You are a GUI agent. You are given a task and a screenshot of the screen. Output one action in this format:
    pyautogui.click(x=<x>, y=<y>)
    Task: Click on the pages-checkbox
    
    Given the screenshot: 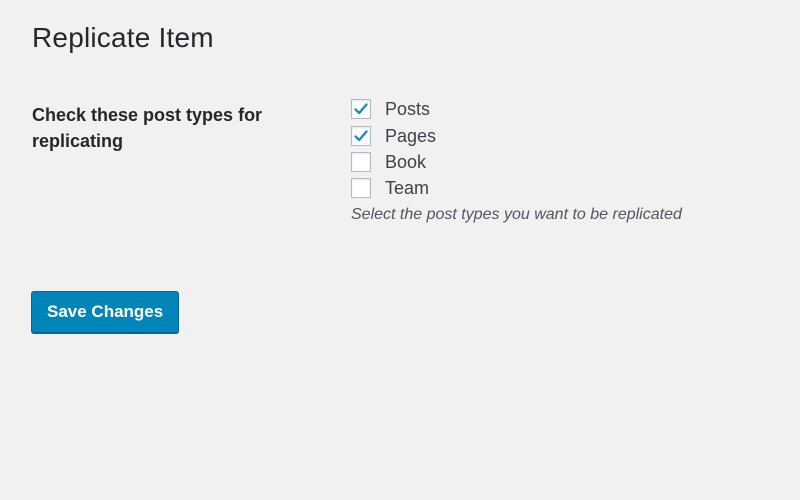 What is the action you would take?
    pyautogui.click(x=361, y=135)
    